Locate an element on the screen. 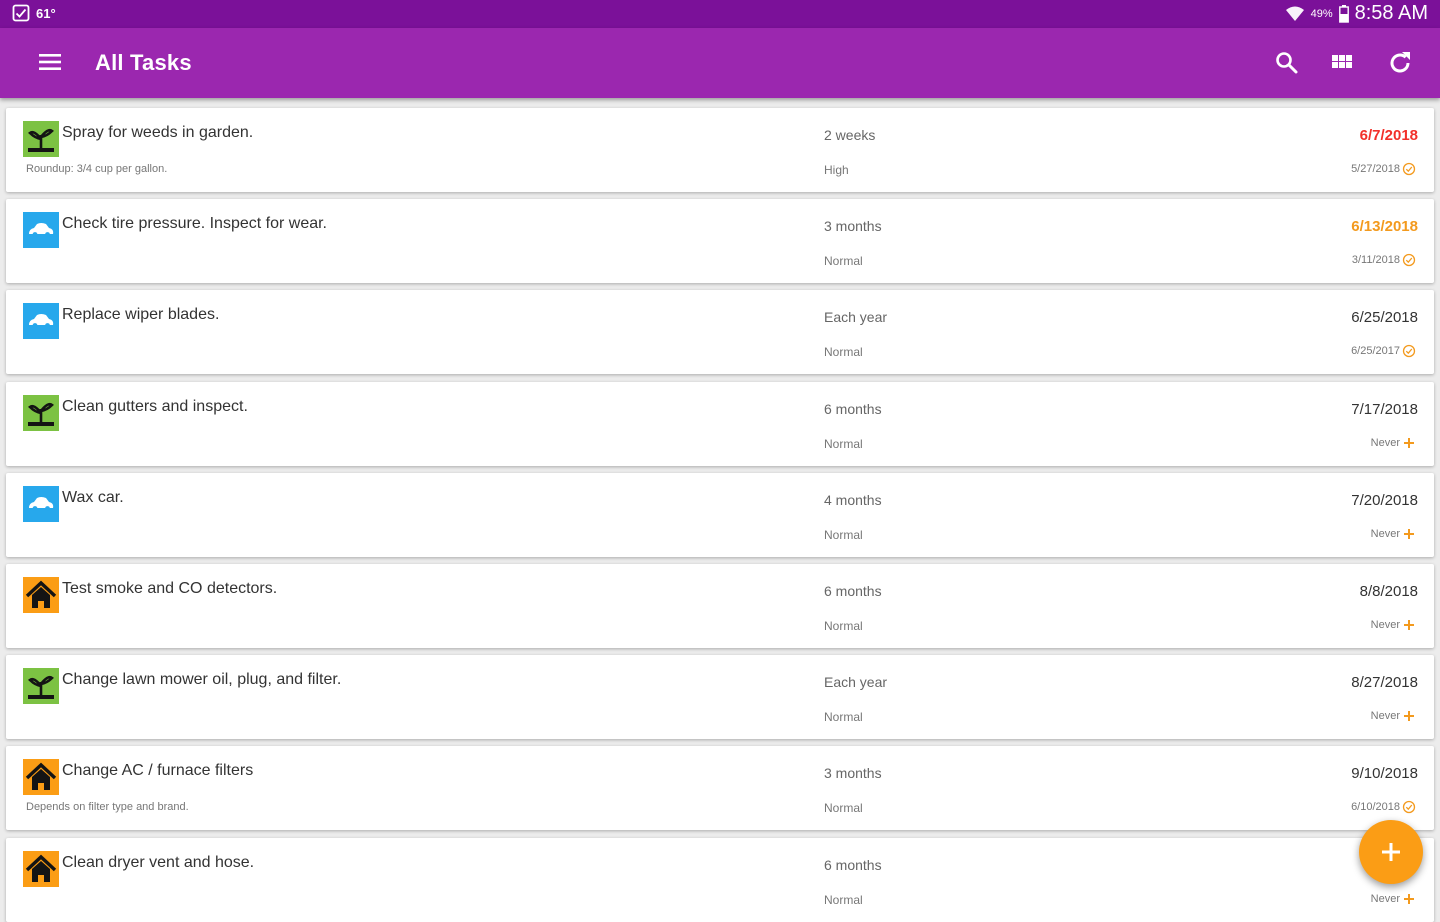 The image size is (1440, 922). task-frequency: 2 weeks is located at coordinates (850, 135).